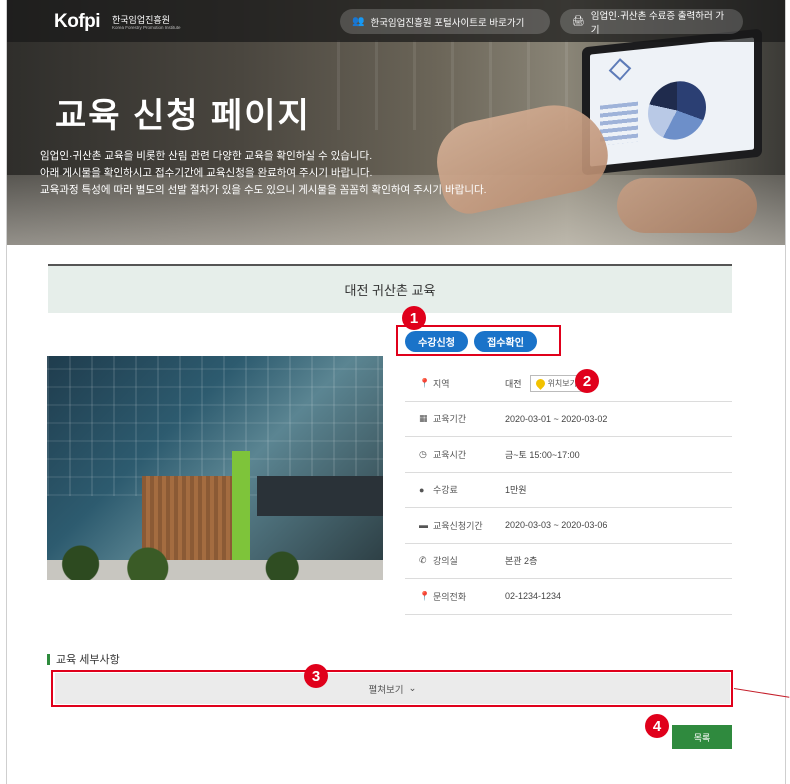  I want to click on calendar-icon: ▦, so click(423, 418).